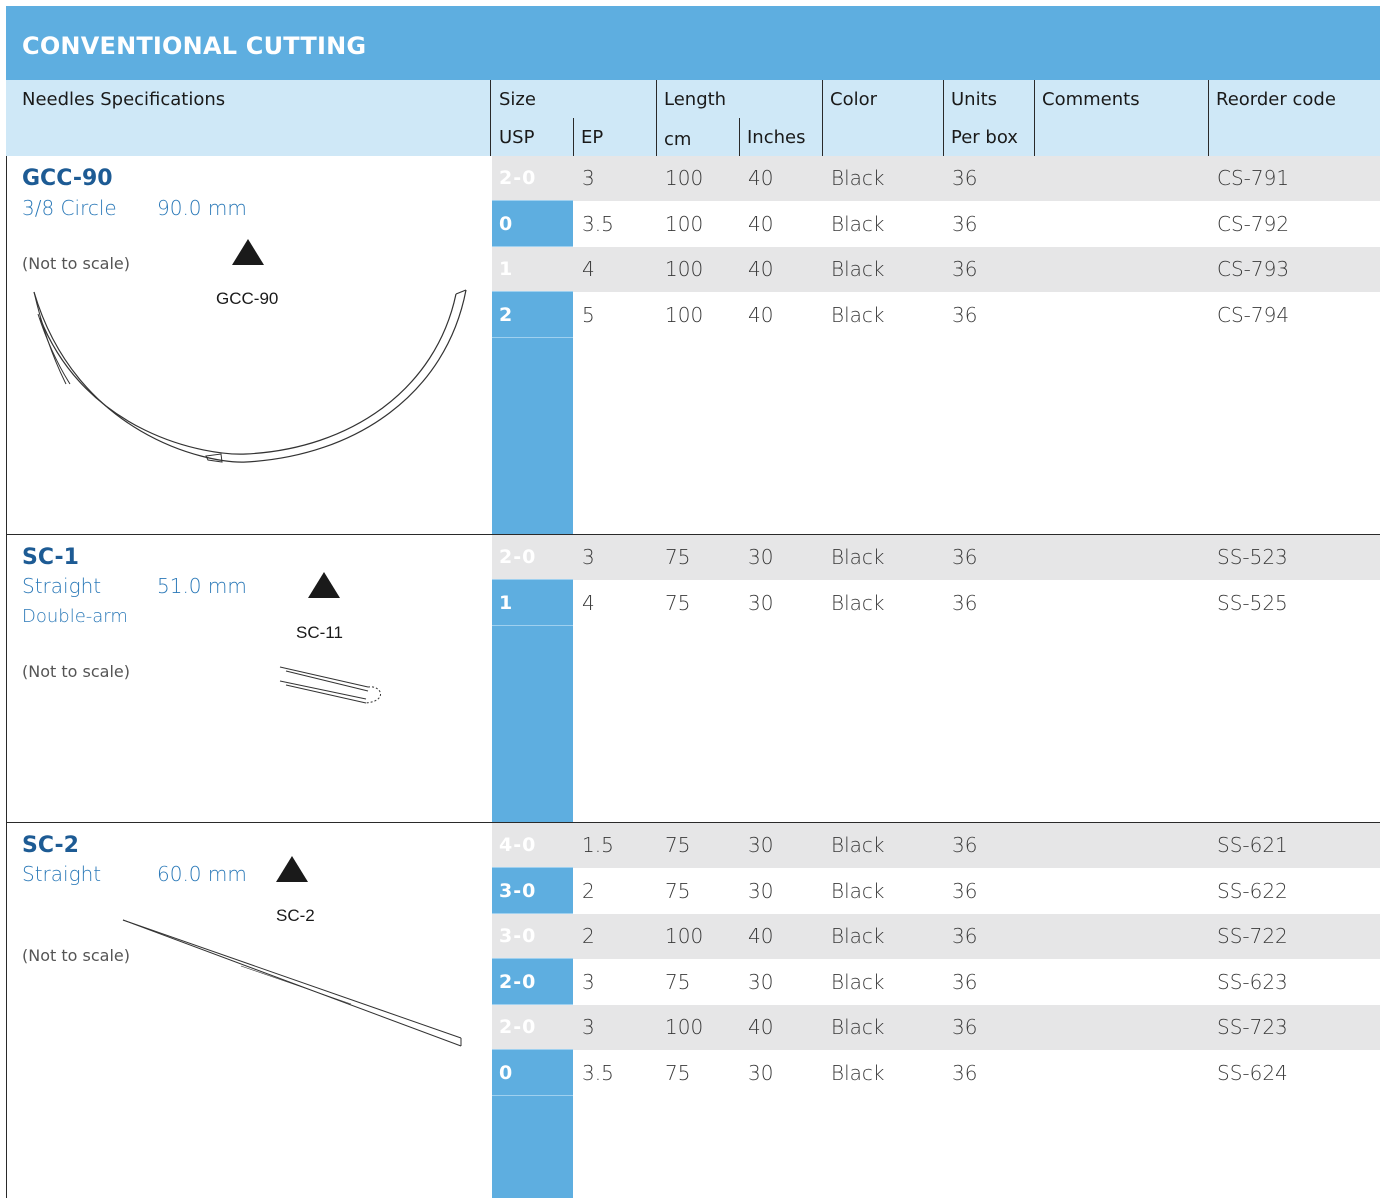 The width and height of the screenshot is (1380, 1198). I want to click on table-row: 0 3.5 100 40 Black 36 CS-792, so click(936, 224).